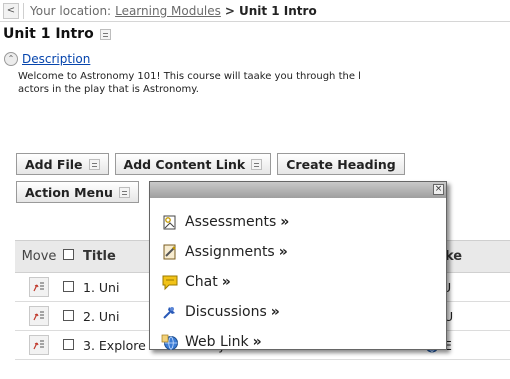  I want to click on add-file-button: Add File, so click(62, 164).